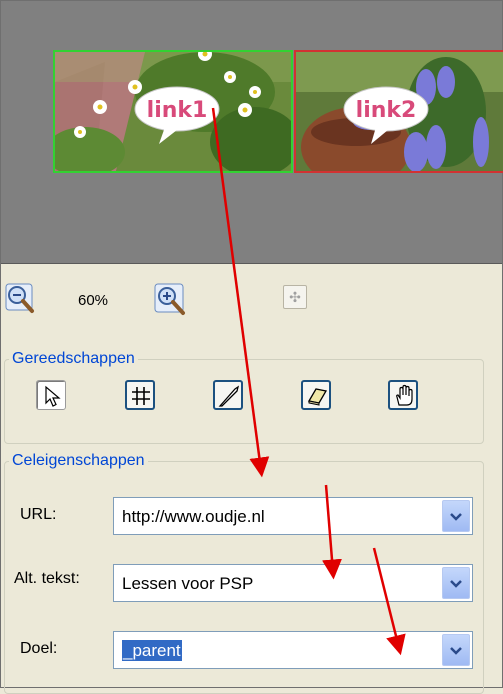 Image resolution: width=503 pixels, height=694 pixels. I want to click on url-dropdown-button, so click(456, 516).